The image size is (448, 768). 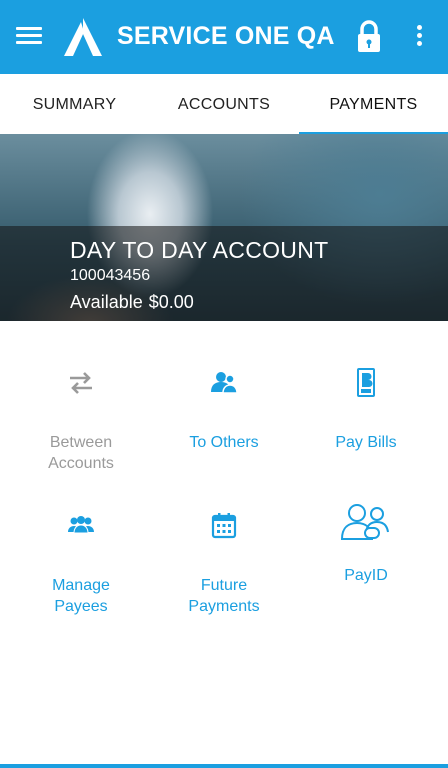 I want to click on payid-icon, so click(x=364, y=522).